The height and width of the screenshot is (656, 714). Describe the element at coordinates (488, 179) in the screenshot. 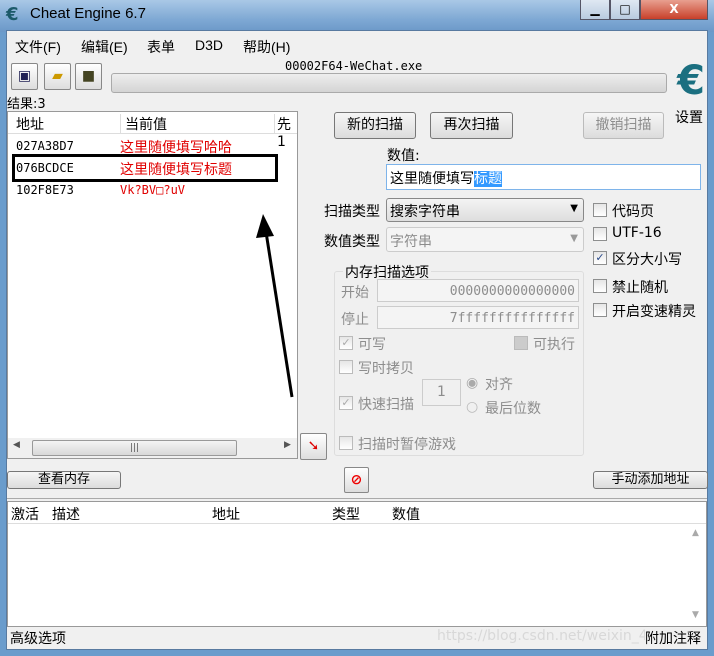

I see `value-selection: 标题` at that location.